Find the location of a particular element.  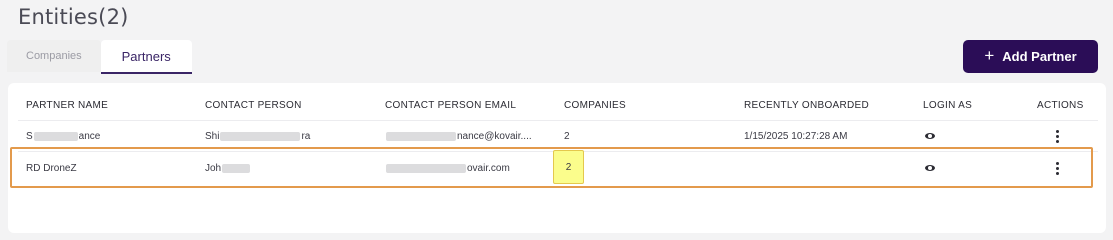

contact-person-prefix: Shi is located at coordinates (212, 136).